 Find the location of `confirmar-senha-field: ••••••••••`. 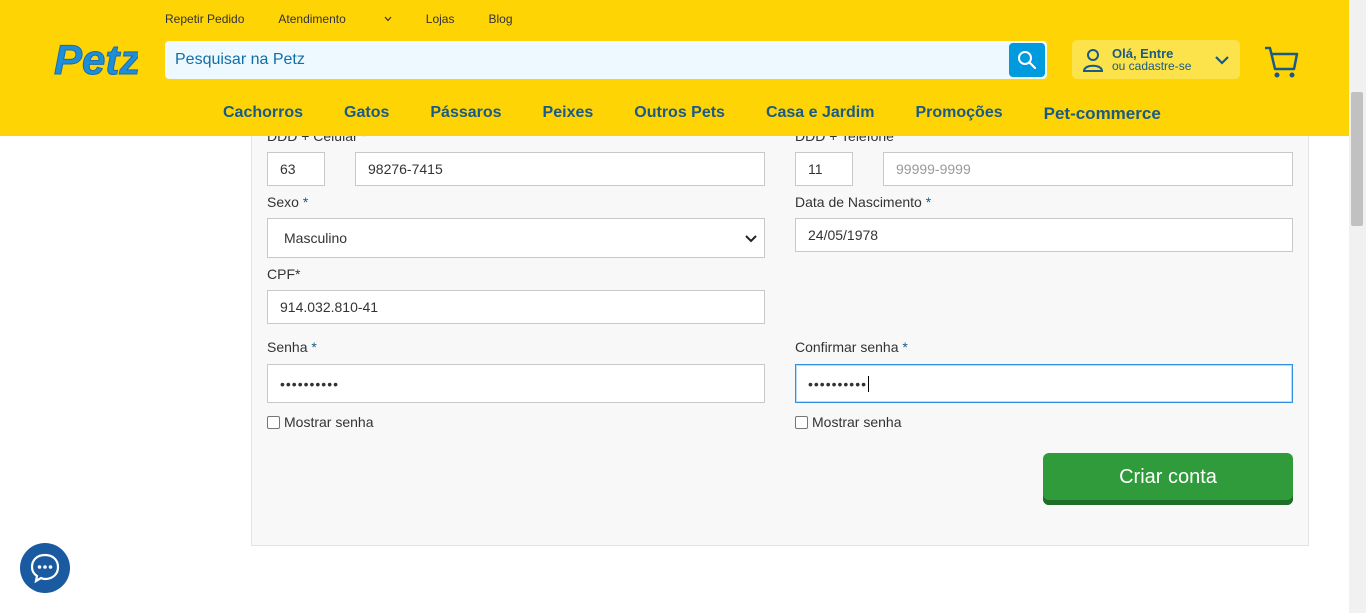

confirmar-senha-field: •••••••••• is located at coordinates (1044, 383).